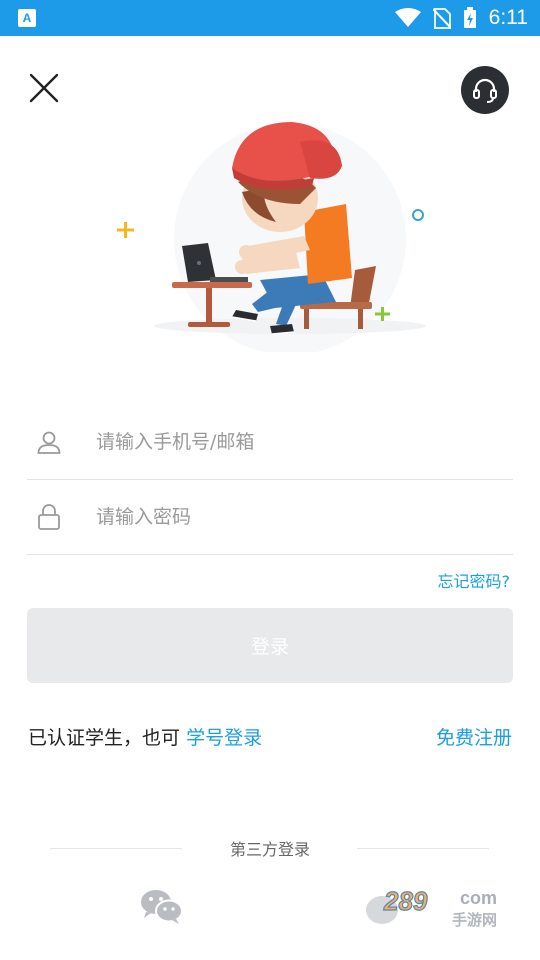 The height and width of the screenshot is (960, 540). What do you see at coordinates (27, 18) in the screenshot?
I see `app-notification-icon: A` at bounding box center [27, 18].